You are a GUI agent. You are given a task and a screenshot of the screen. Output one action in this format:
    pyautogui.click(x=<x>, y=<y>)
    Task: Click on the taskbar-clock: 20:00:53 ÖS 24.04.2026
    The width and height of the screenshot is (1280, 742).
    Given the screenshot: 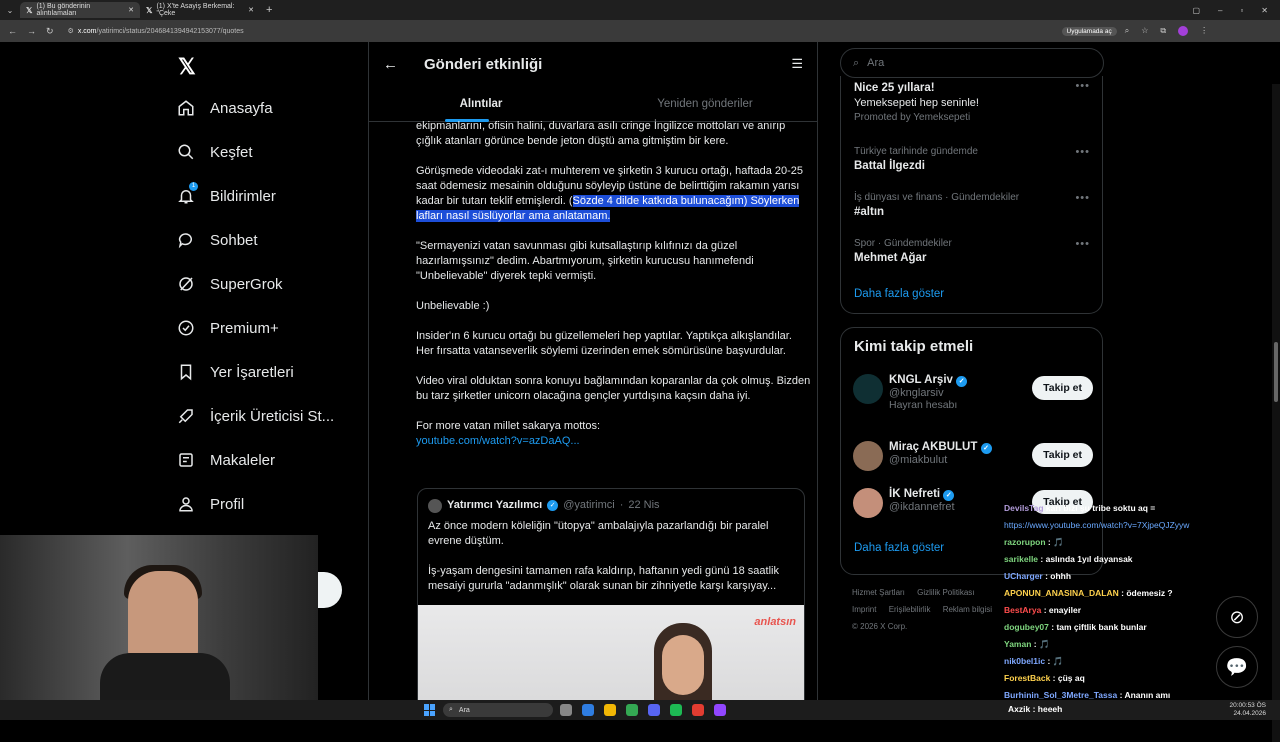 What is the action you would take?
    pyautogui.click(x=1248, y=710)
    